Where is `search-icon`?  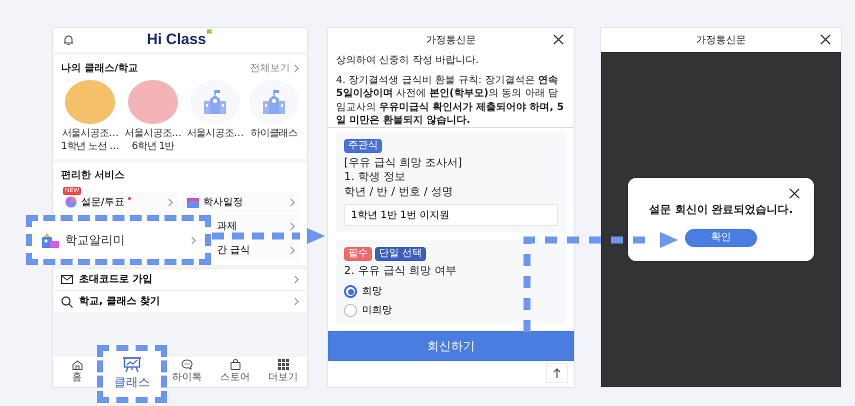 search-icon is located at coordinates (67, 302).